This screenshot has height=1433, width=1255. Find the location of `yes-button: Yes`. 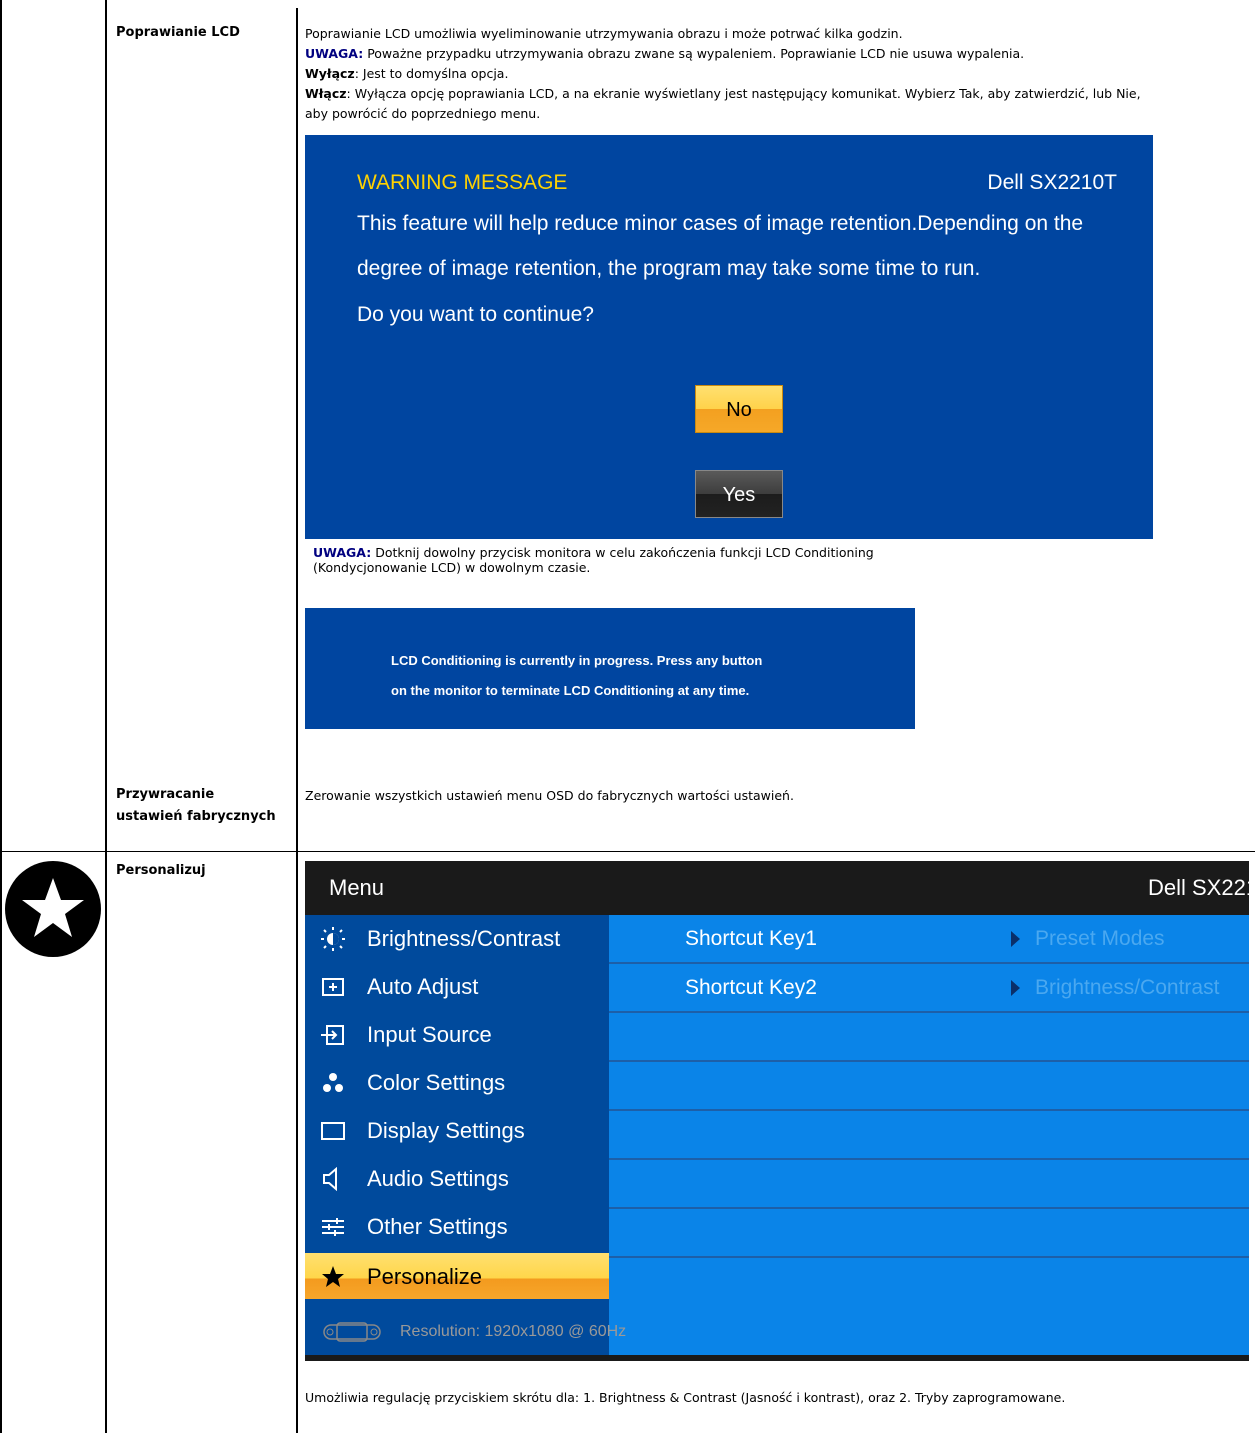

yes-button: Yes is located at coordinates (739, 494).